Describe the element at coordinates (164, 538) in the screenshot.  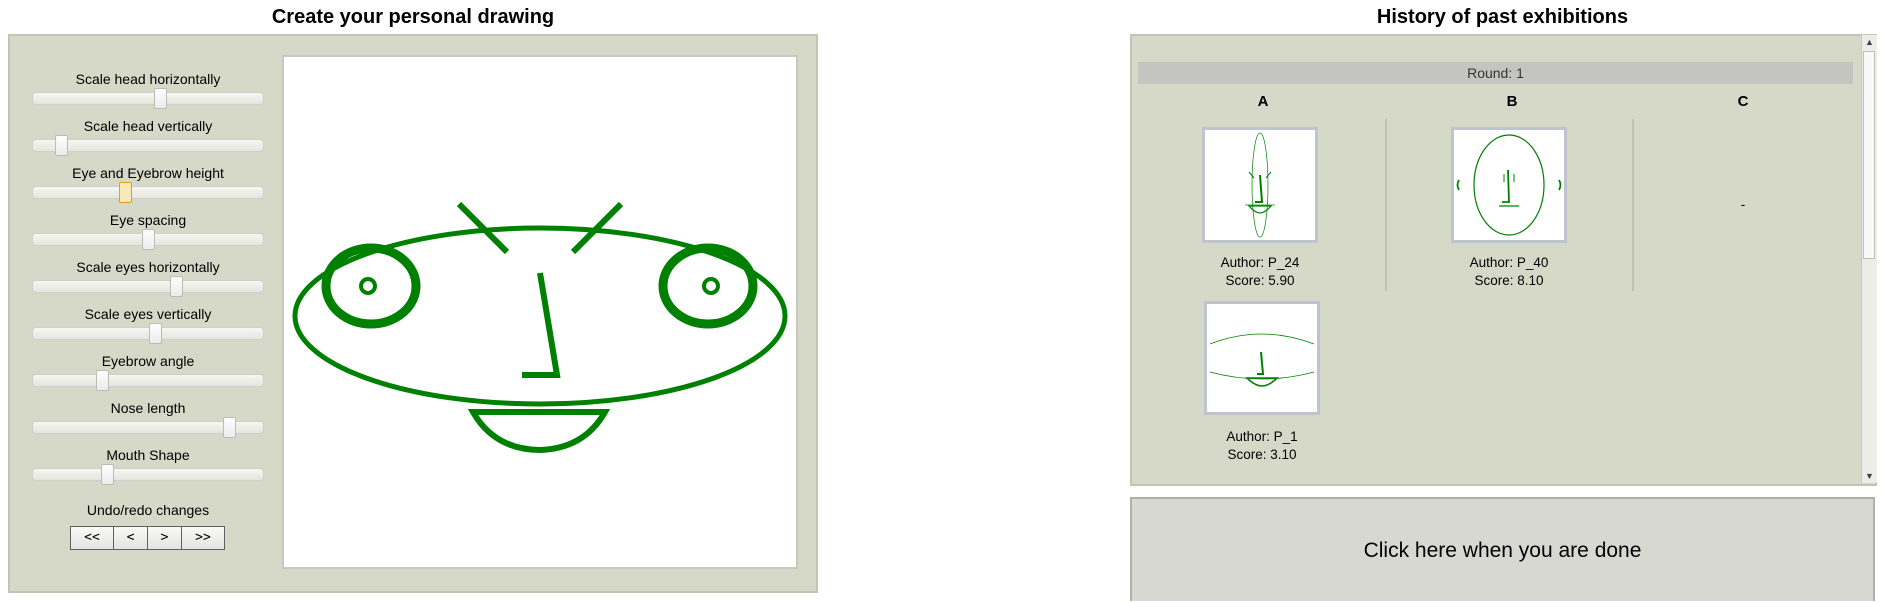
I see `redo-button: >` at that location.